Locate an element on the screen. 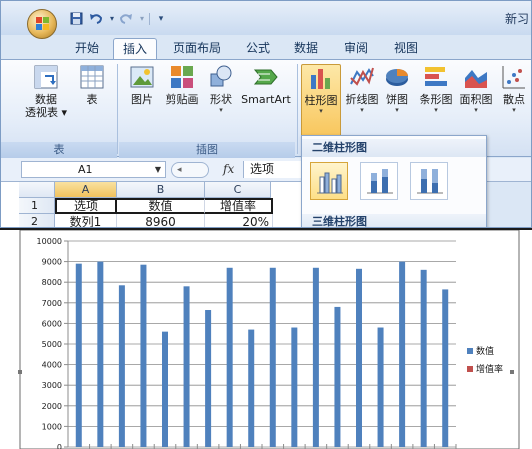  formula-input: 选项 is located at coordinates (273, 169).